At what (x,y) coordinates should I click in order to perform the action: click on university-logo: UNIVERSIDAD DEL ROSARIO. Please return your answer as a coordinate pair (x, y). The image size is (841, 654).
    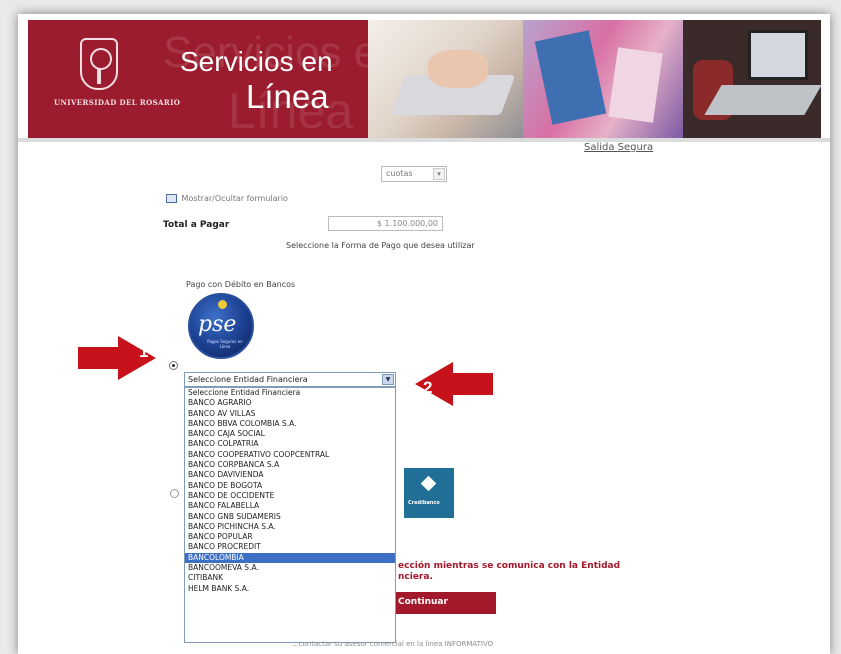
    Looking at the image, I should click on (117, 78).